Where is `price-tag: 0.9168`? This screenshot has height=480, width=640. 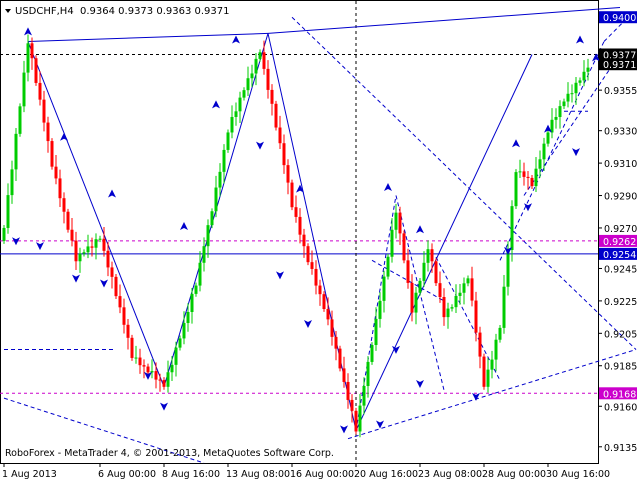
price-tag: 0.9168 is located at coordinates (618, 393).